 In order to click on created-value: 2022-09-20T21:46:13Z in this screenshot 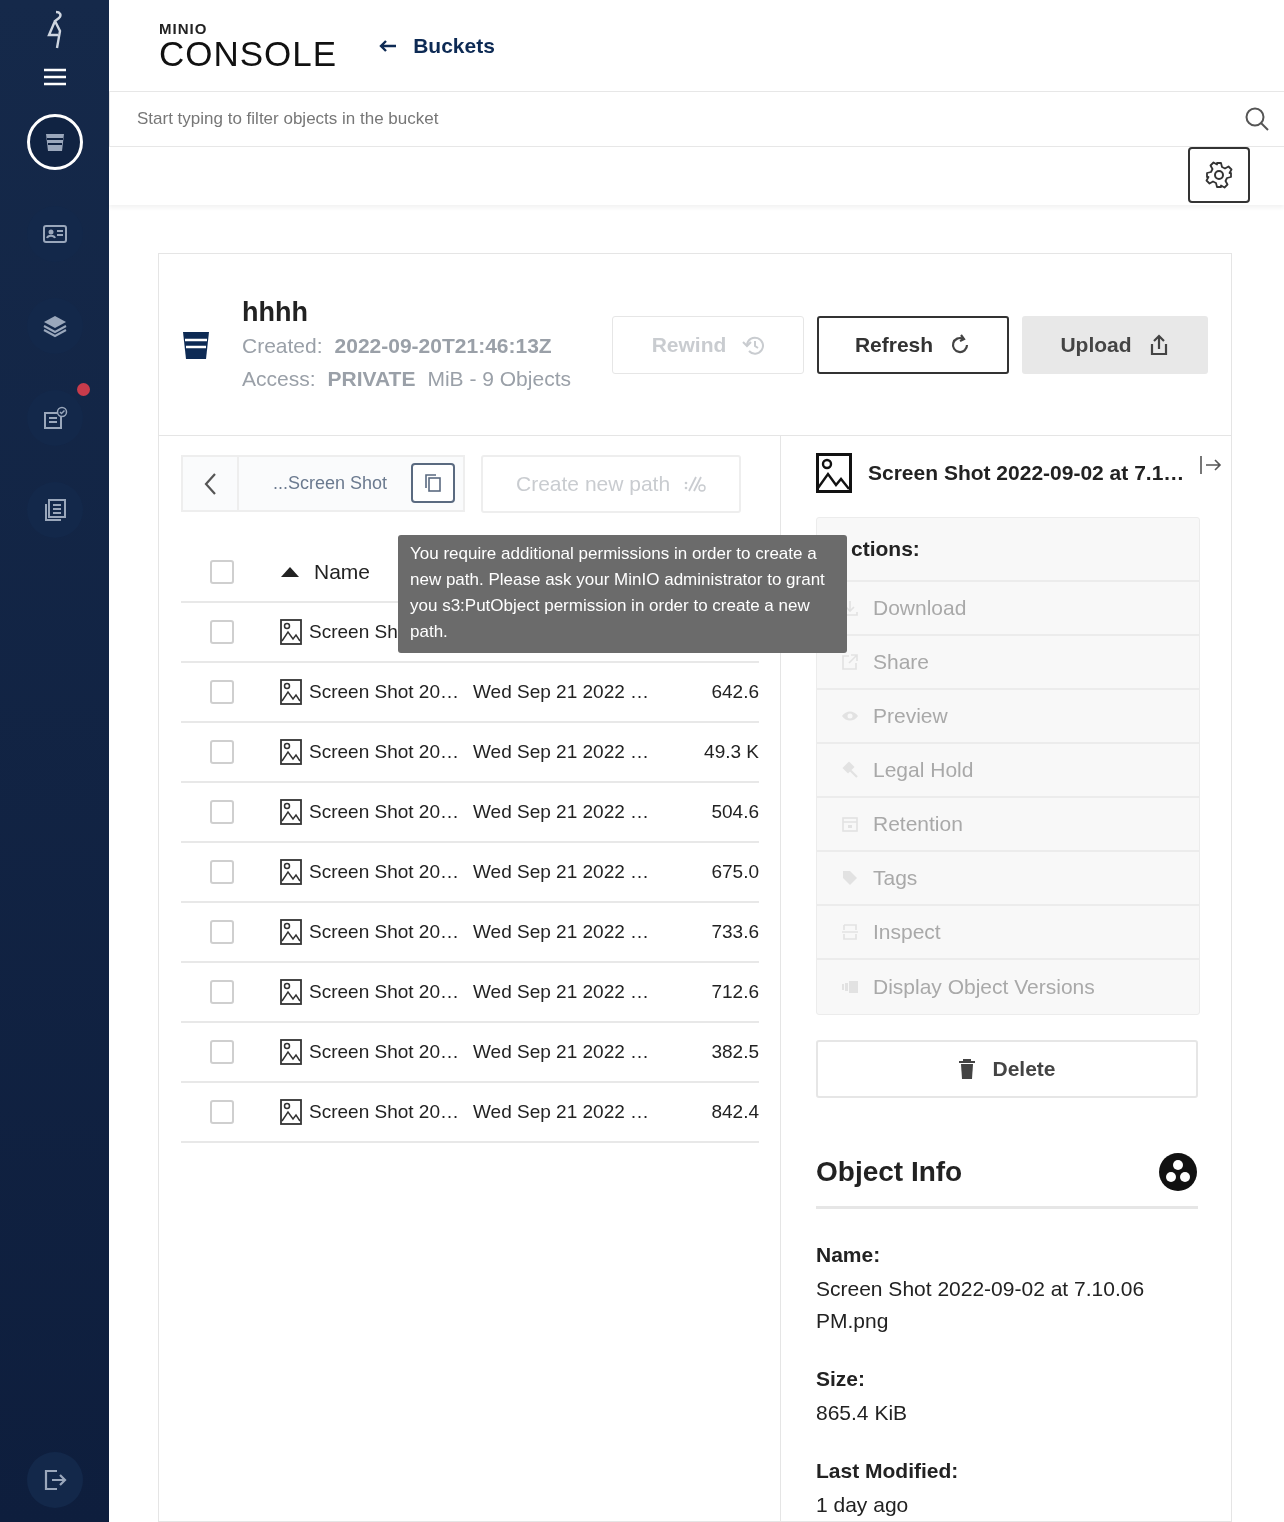, I will do `click(443, 346)`.